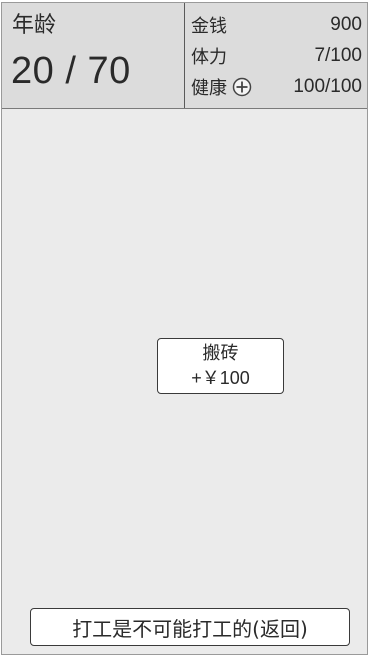 This screenshot has height=657, width=370. What do you see at coordinates (346, 24) in the screenshot?
I see `stat-money-value: 900` at bounding box center [346, 24].